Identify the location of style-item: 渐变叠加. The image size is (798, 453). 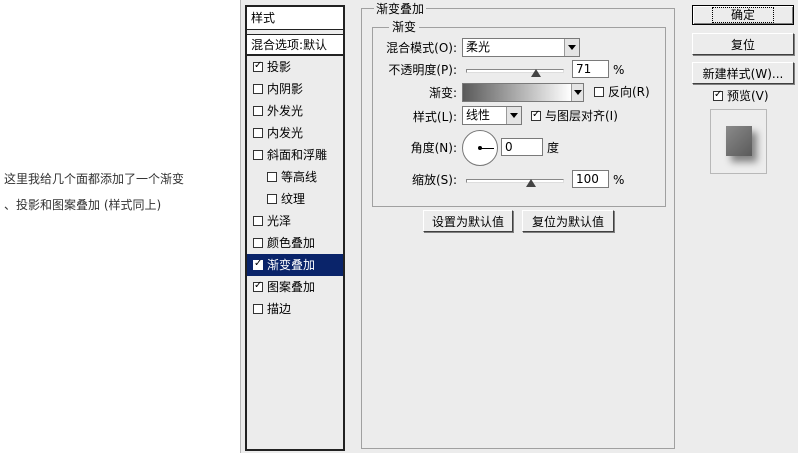
(295, 265).